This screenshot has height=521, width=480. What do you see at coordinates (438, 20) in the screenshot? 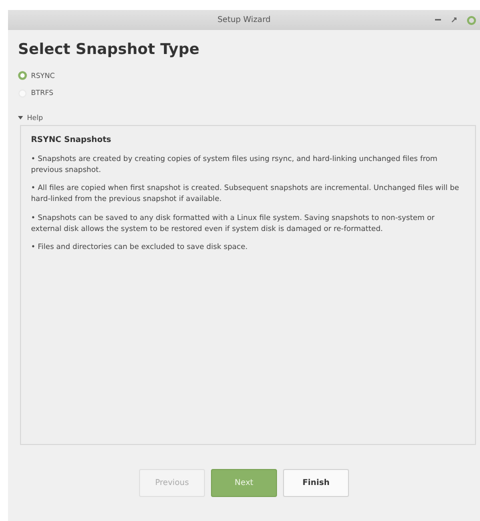
I see `minimize-icon` at bounding box center [438, 20].